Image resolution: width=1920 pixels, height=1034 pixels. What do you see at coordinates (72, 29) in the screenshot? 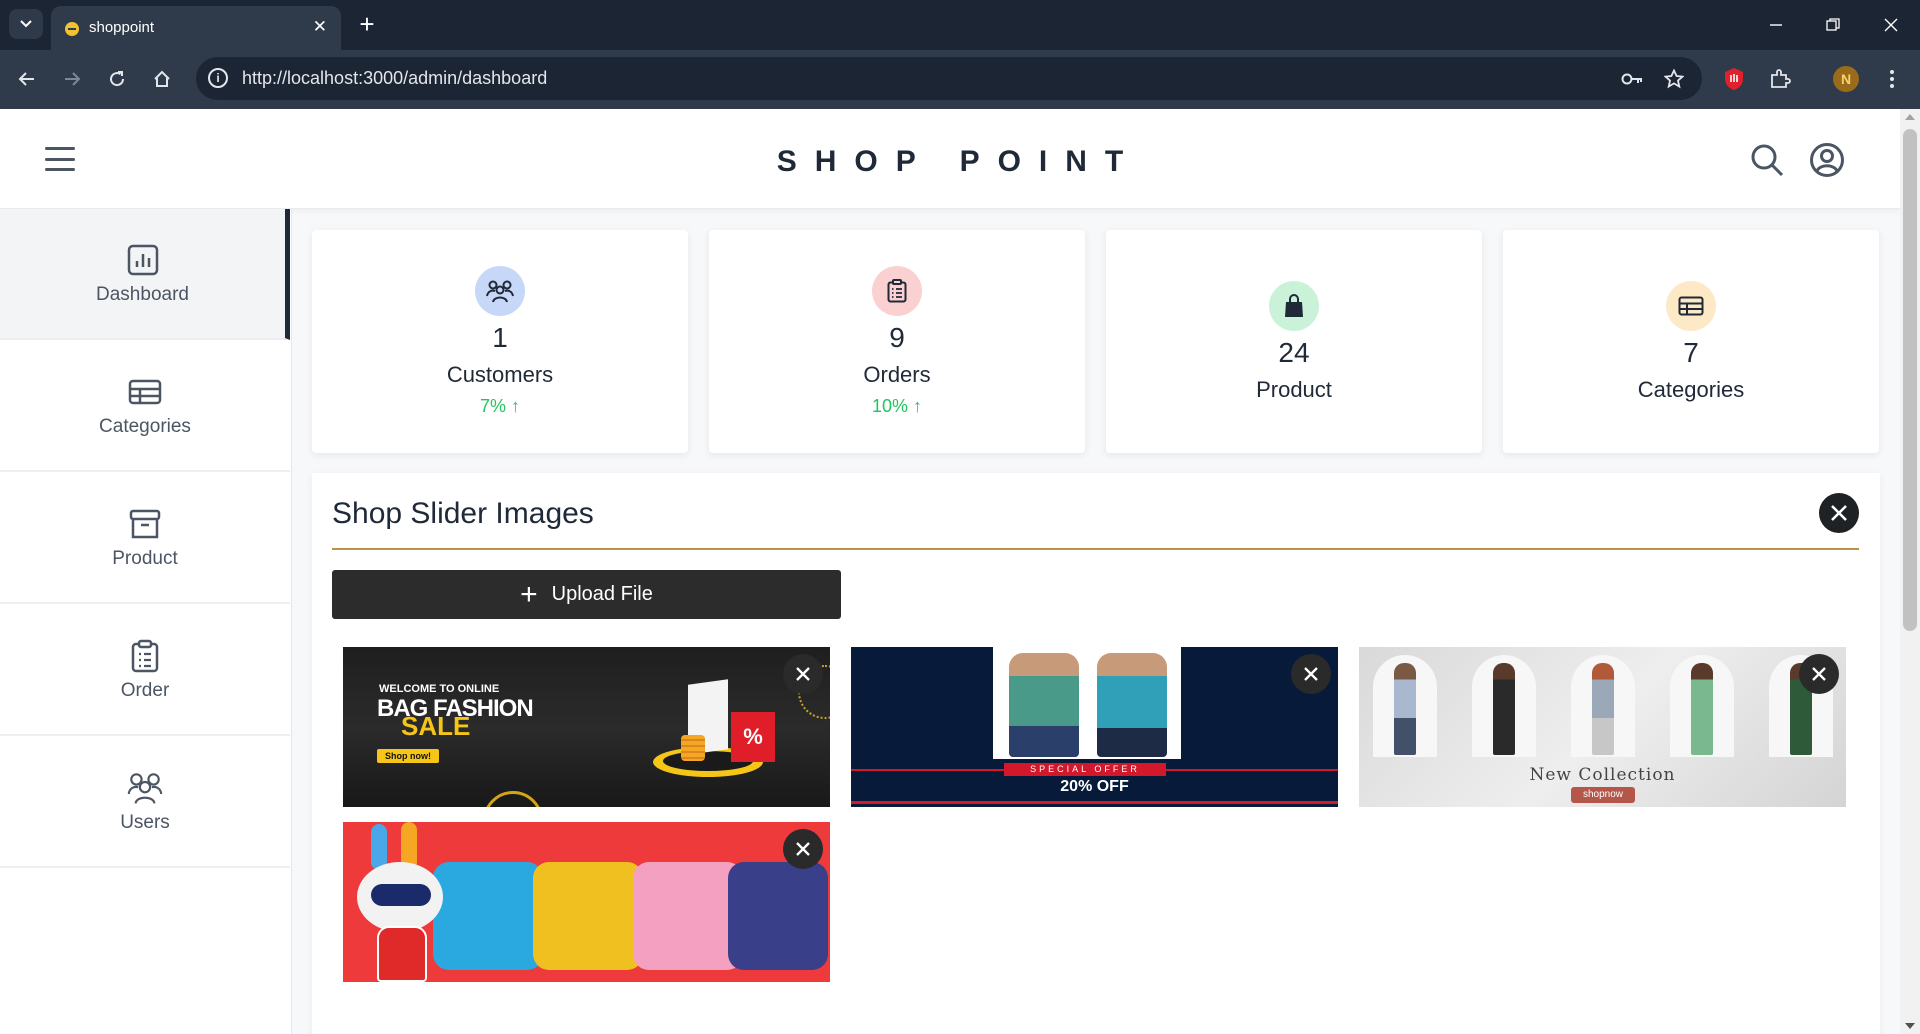
I see `favicon-icon` at bounding box center [72, 29].